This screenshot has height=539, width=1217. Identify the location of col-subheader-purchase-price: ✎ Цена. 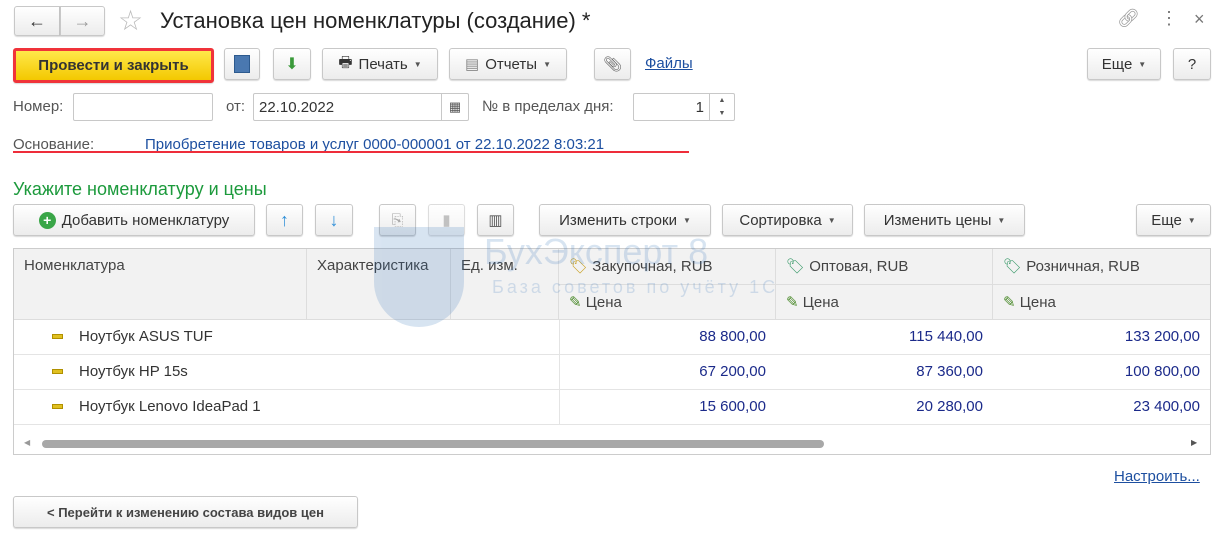
(667, 302).